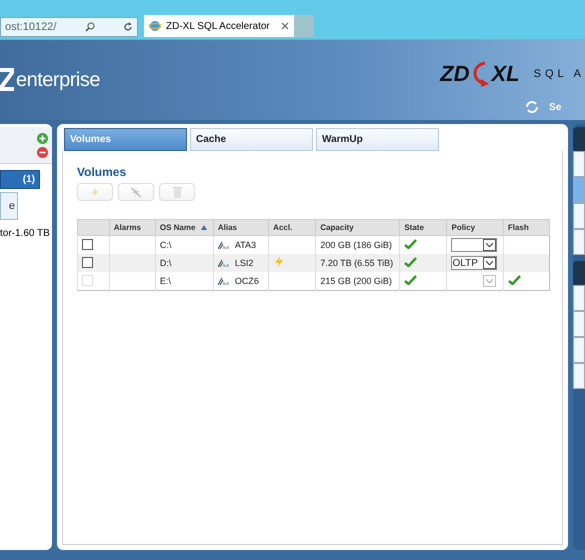 Image resolution: width=585 pixels, height=560 pixels. What do you see at coordinates (165, 281) in the screenshot?
I see `table-cell: E:\` at bounding box center [165, 281].